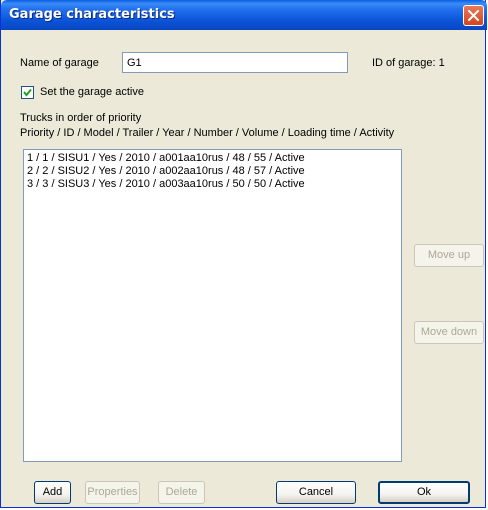  Describe the element at coordinates (235, 62) in the screenshot. I see `garage-name-input` at that location.